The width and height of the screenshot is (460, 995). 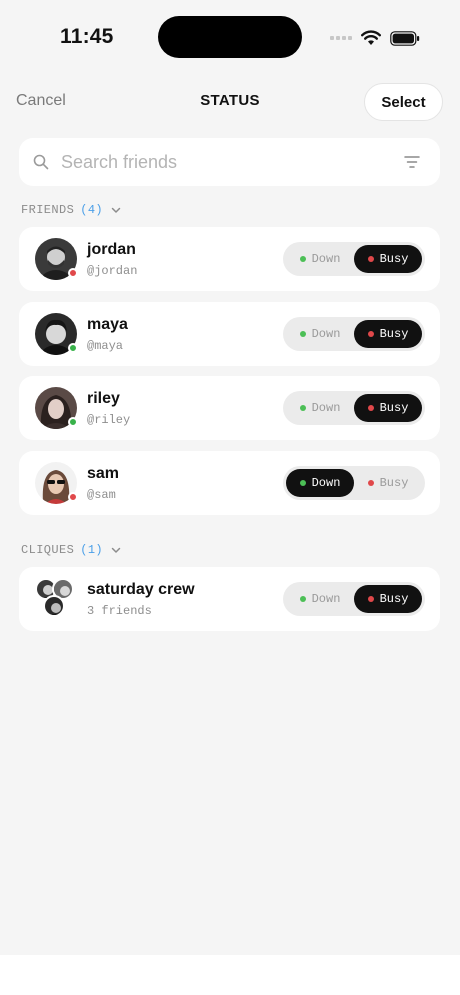 I want to click on select-button: Select, so click(x=403, y=102).